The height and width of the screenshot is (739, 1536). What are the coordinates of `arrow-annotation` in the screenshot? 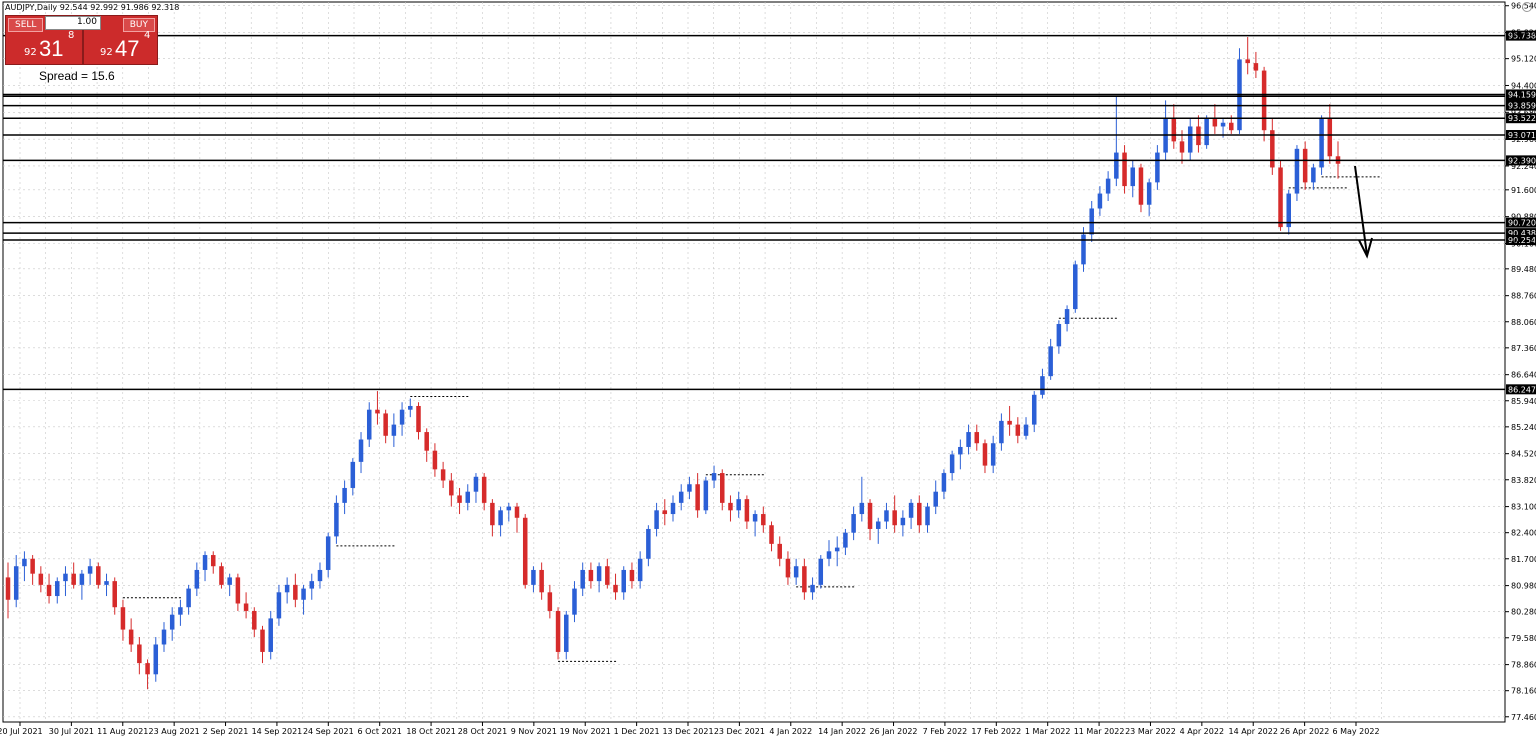 It's located at (1363, 212).